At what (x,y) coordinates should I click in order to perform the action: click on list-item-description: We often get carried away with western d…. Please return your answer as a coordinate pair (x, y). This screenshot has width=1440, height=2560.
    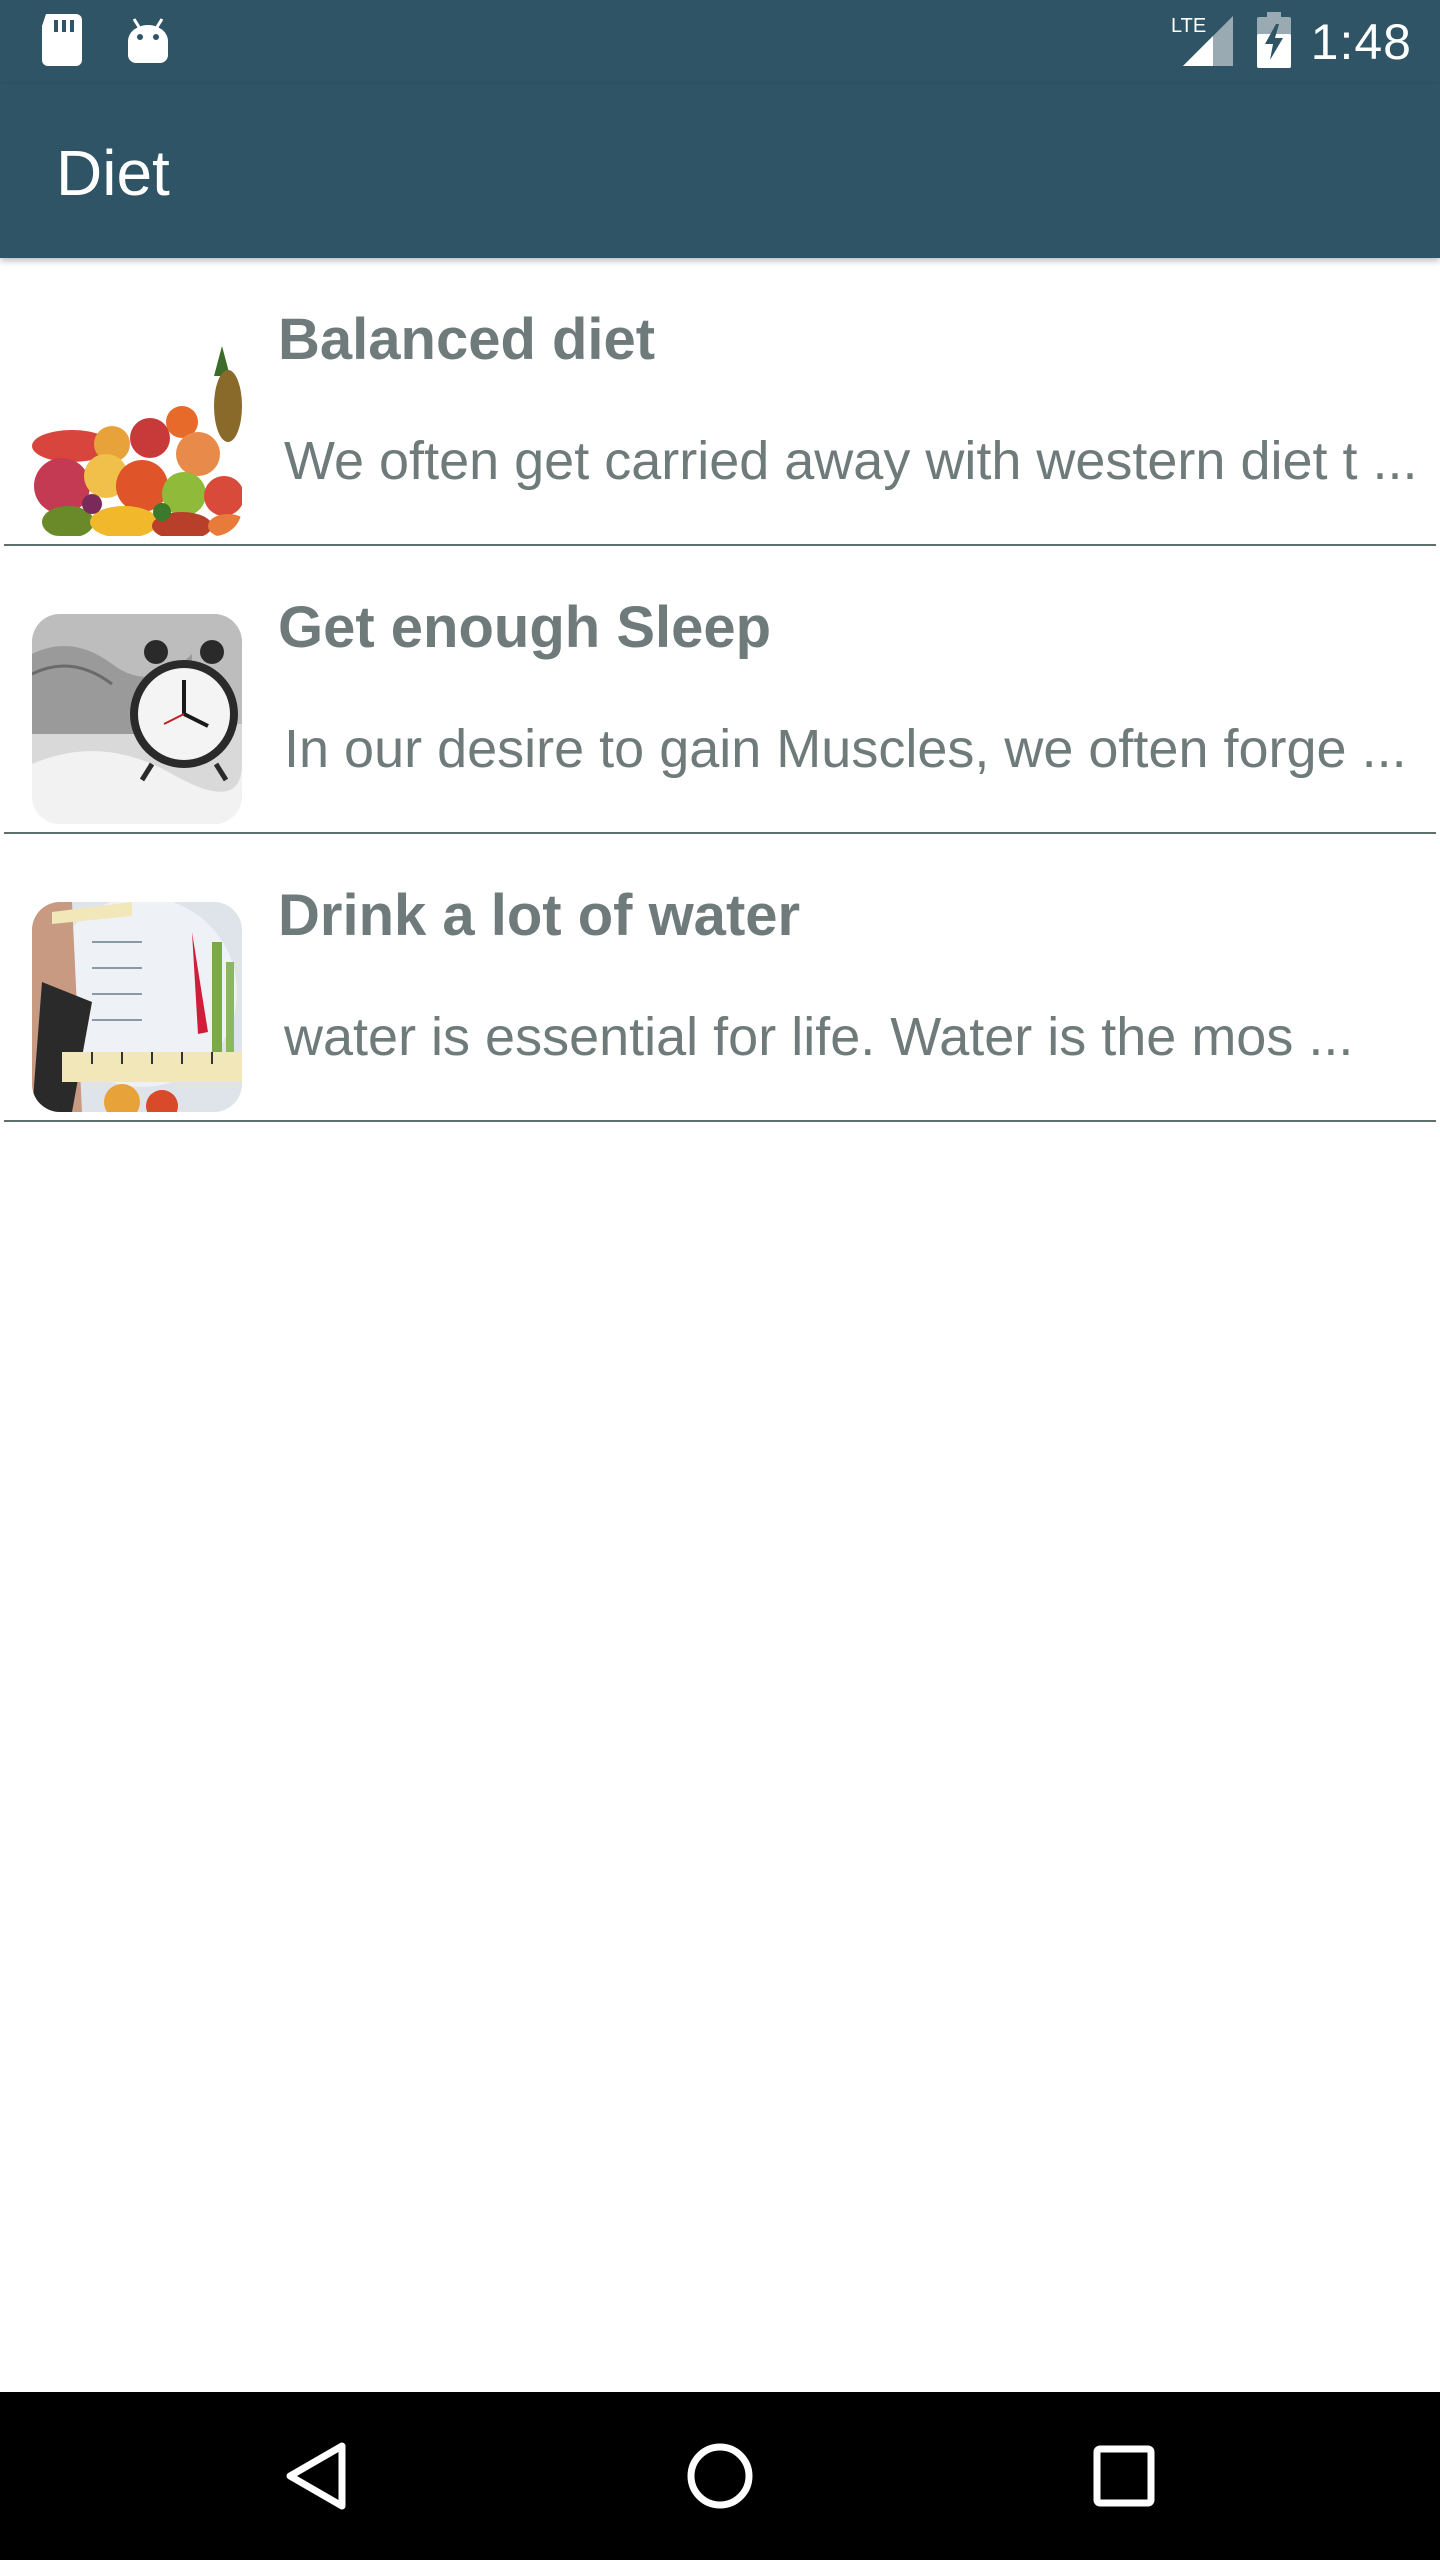
    Looking at the image, I should click on (851, 461).